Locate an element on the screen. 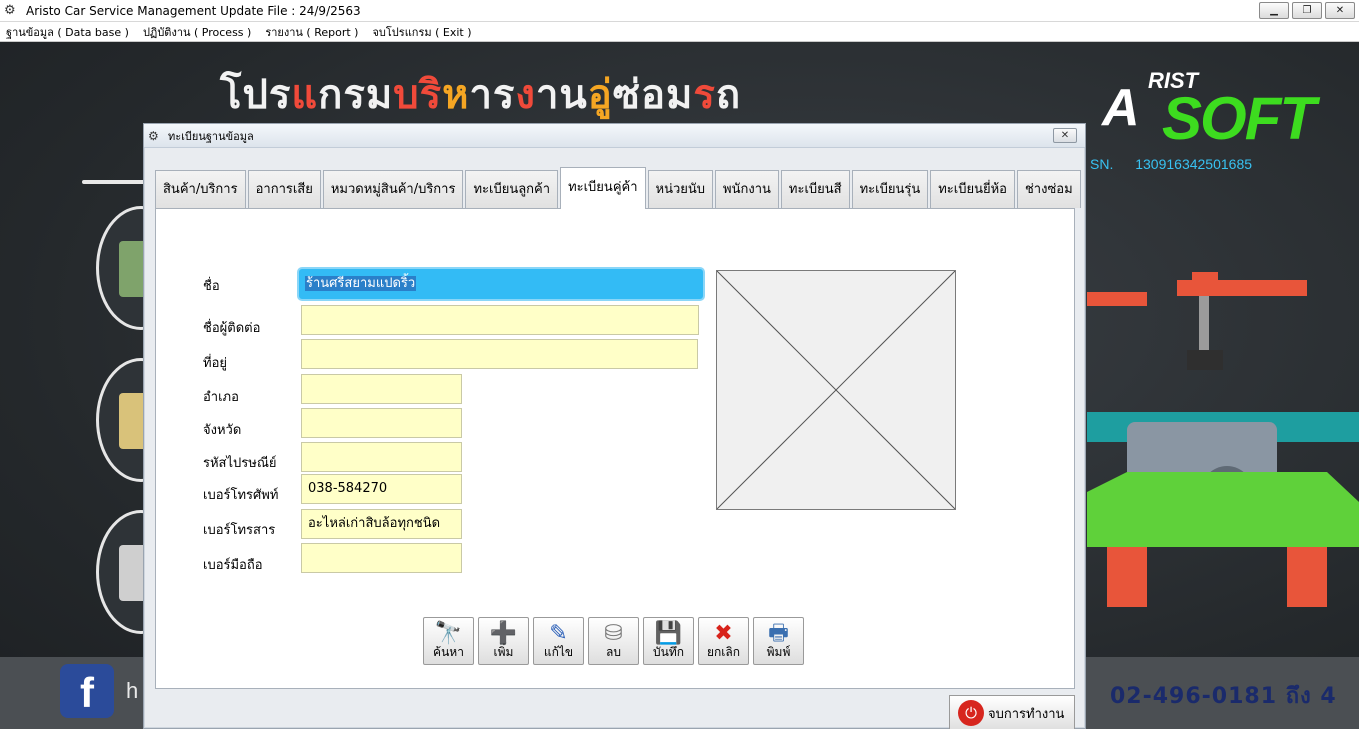 This screenshot has width=1359, height=729. banner-part: โปร is located at coordinates (256, 95).